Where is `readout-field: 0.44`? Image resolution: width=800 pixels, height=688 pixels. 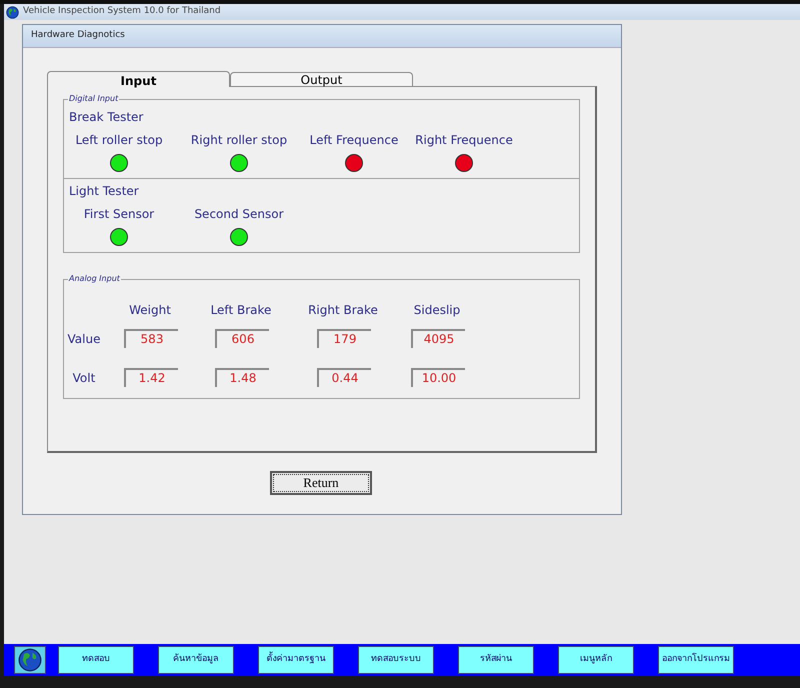 readout-field: 0.44 is located at coordinates (344, 377).